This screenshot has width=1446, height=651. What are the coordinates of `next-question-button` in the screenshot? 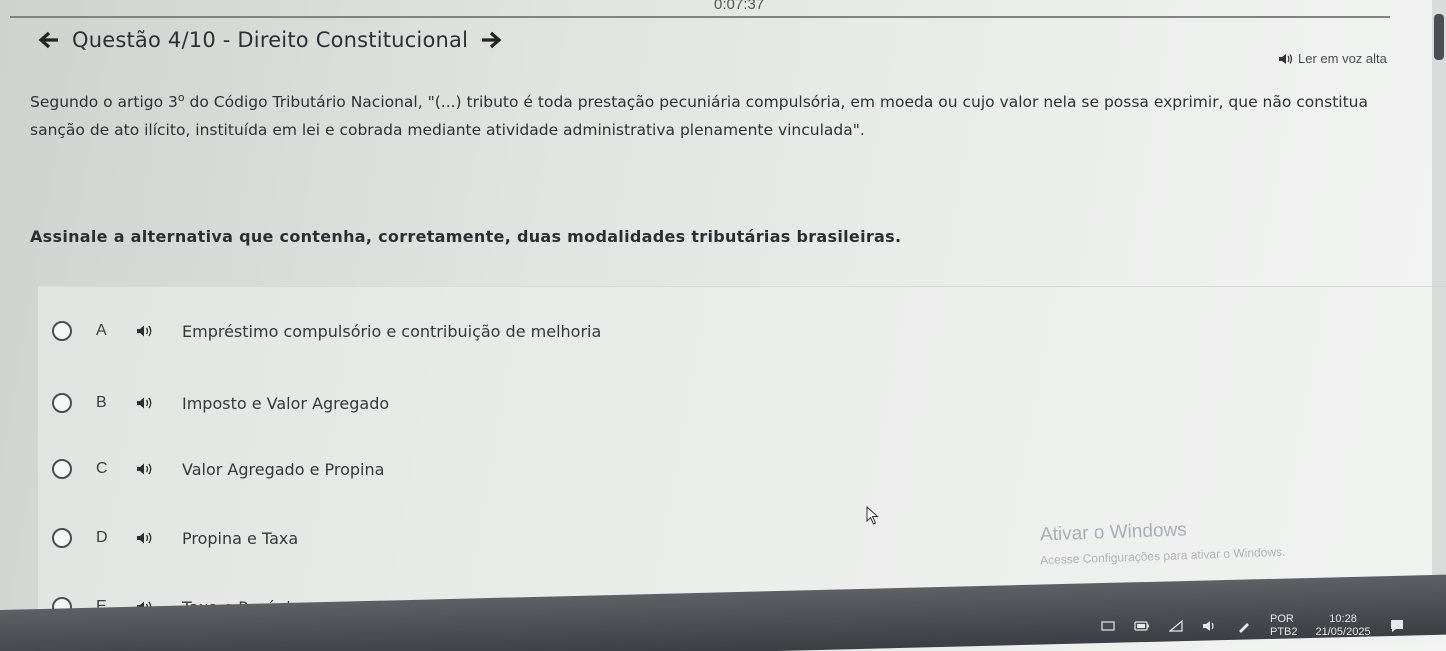 It's located at (491, 40).